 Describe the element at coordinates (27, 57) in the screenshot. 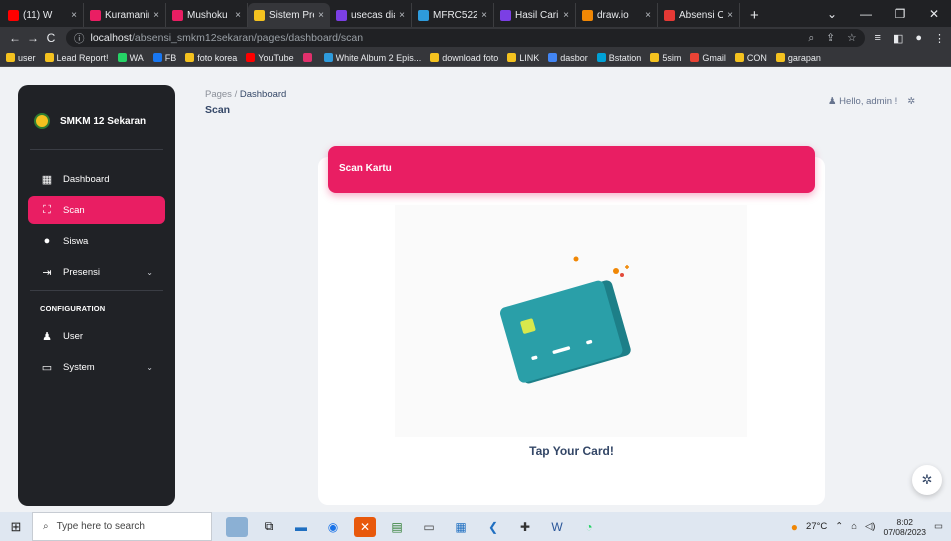

I see `bookmark-label: user` at that location.